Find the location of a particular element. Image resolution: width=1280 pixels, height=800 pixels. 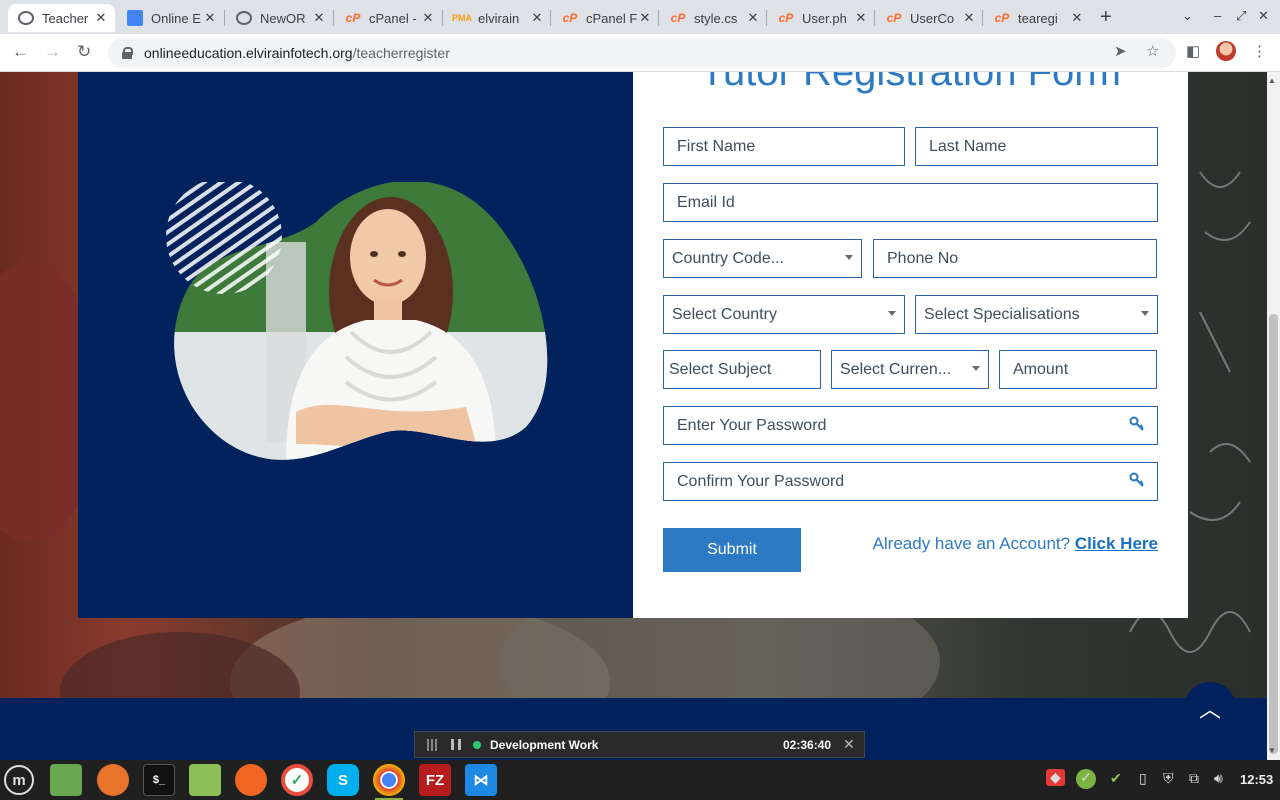

postman-icon is located at coordinates (251, 780).